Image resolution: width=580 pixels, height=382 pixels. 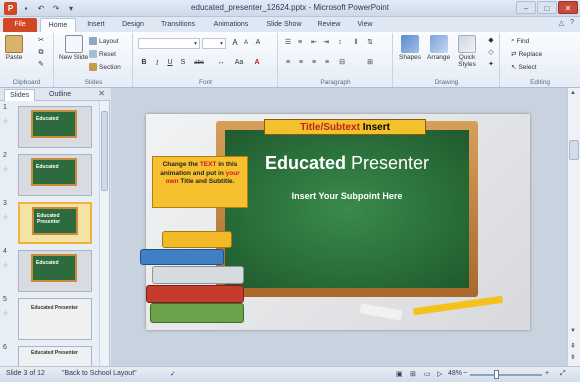 What do you see at coordinates (347, 163) in the screenshot?
I see `slide-headline: Educated Presenter` at bounding box center [347, 163].